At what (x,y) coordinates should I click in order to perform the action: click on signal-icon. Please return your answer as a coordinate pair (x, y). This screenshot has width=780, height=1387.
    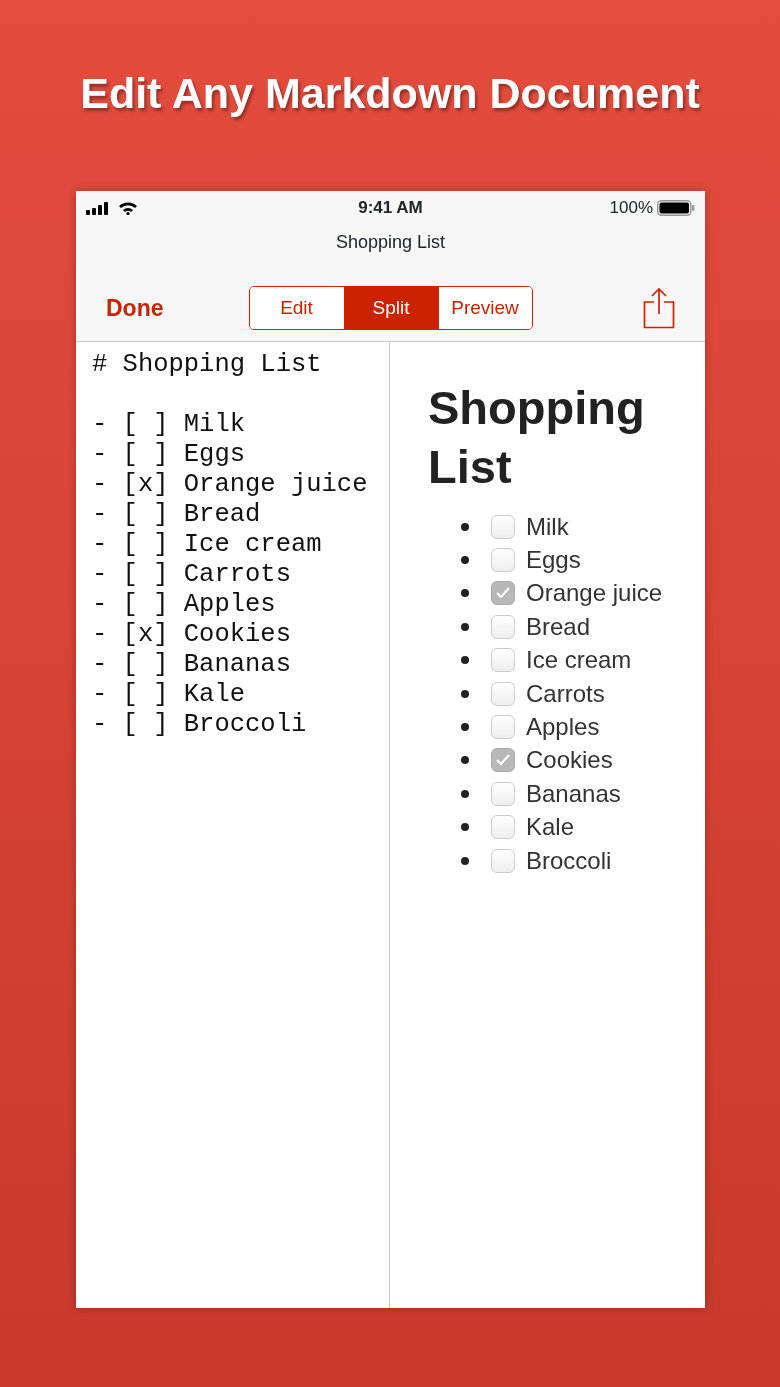
    Looking at the image, I should click on (98, 208).